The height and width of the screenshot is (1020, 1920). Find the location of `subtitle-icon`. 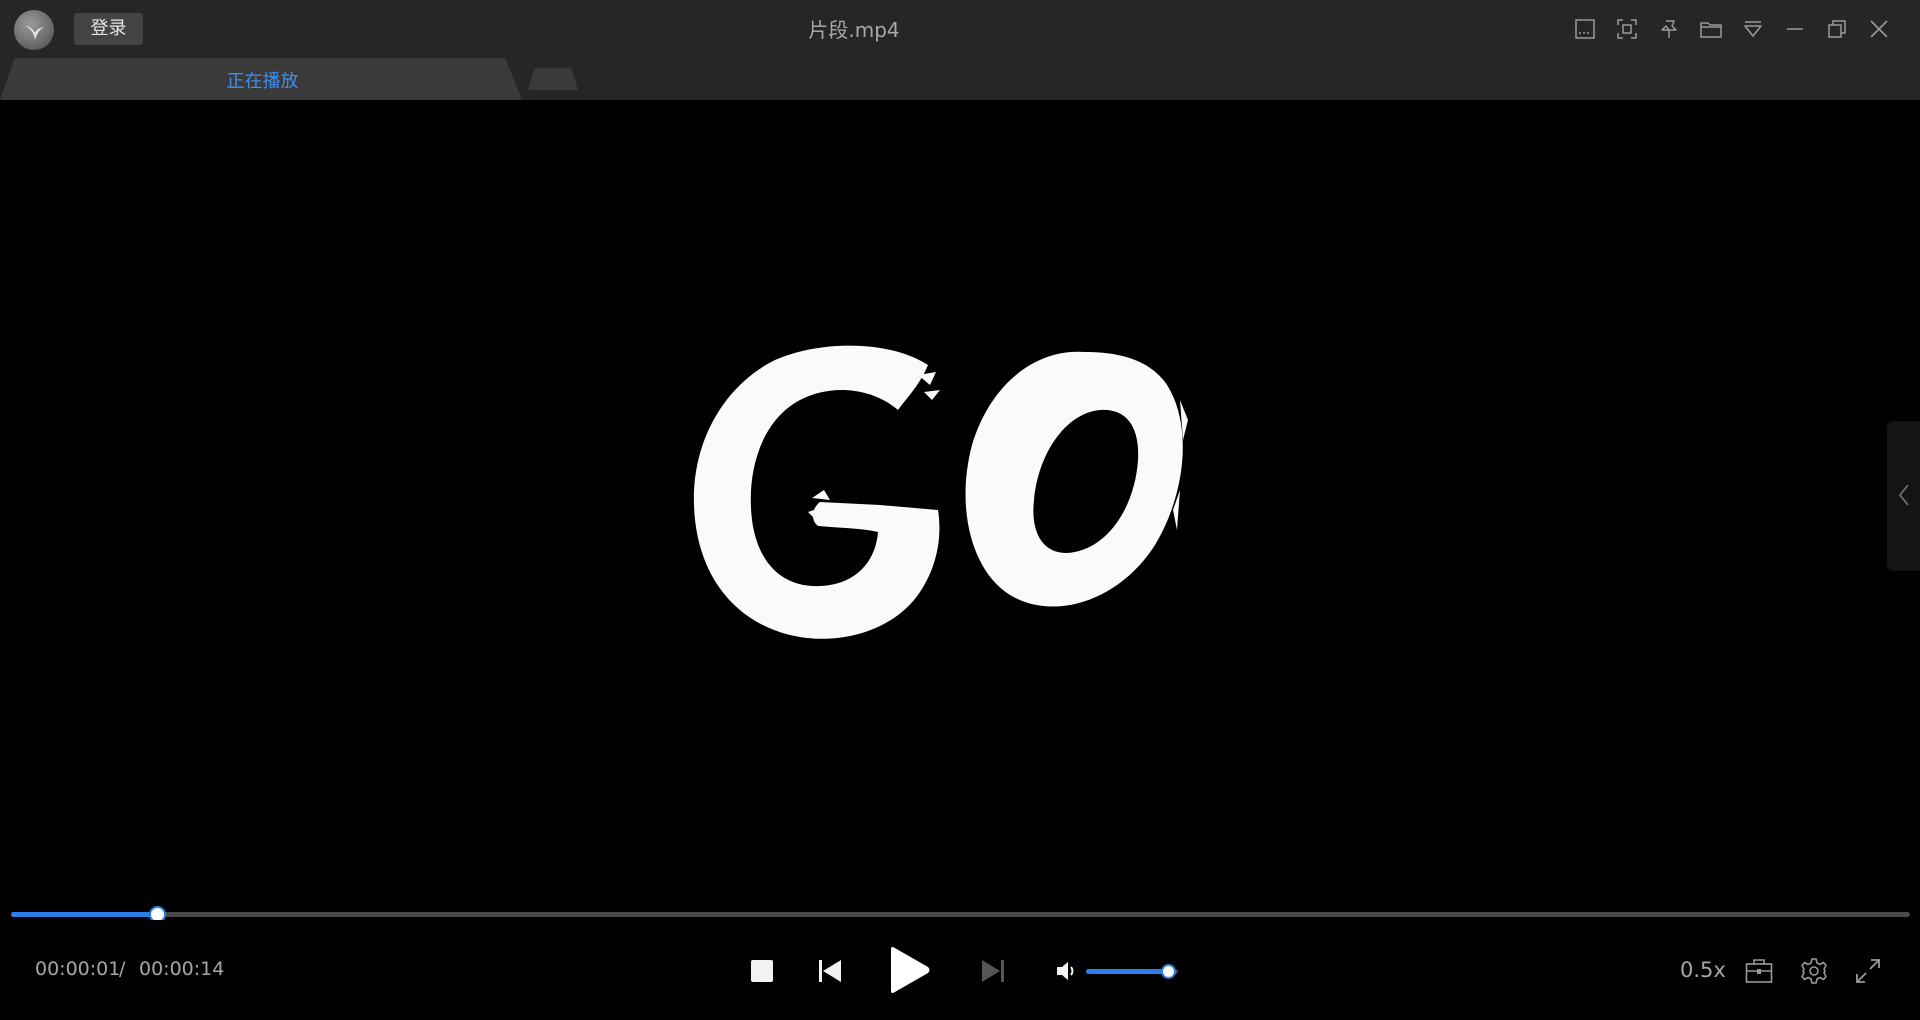

subtitle-icon is located at coordinates (1585, 29).